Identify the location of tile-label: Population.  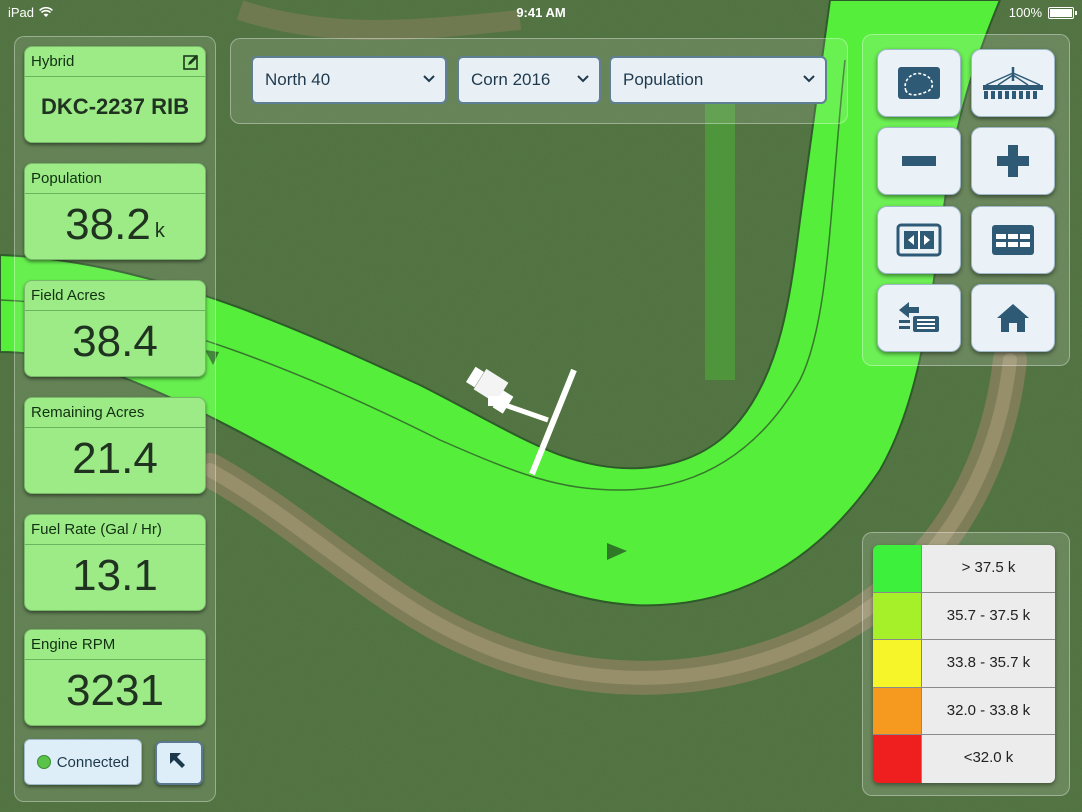
(115, 179).